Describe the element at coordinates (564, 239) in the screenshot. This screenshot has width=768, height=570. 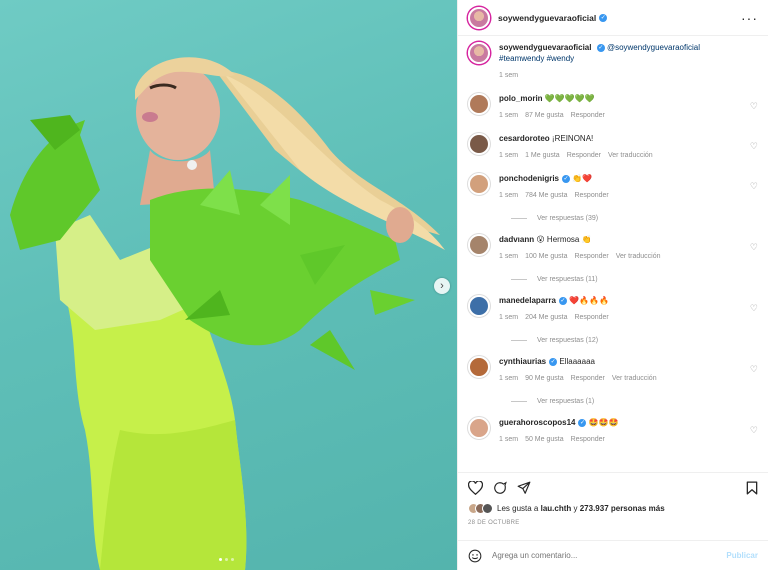
I see `comment-text: 😮 Hermosa 👏` at that location.